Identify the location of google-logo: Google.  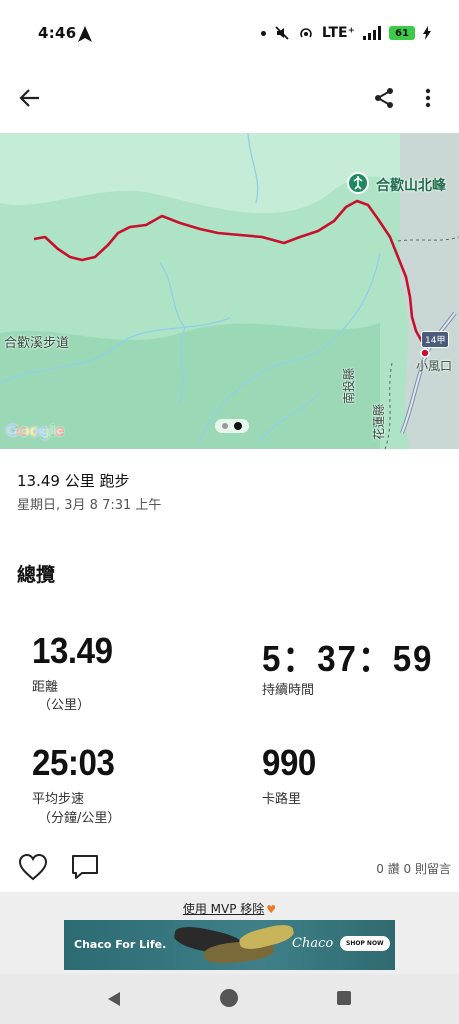
(35, 431).